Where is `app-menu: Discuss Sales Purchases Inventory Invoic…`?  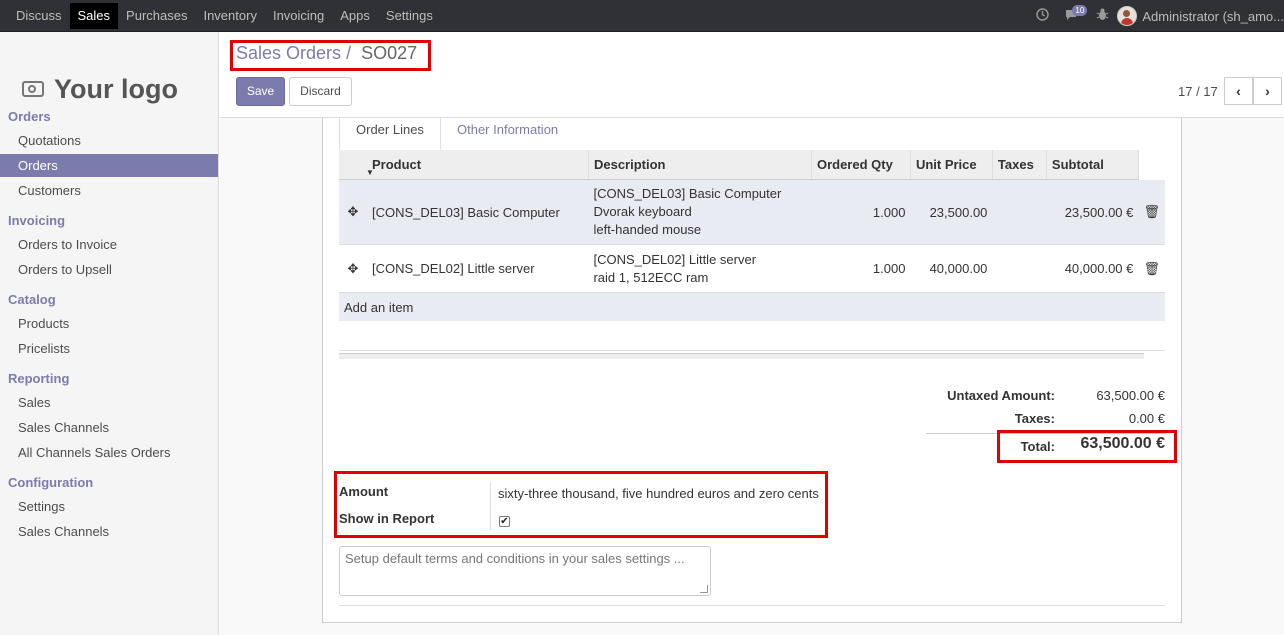
app-menu: Discuss Sales Purchases Inventory Invoic… is located at coordinates (224, 16).